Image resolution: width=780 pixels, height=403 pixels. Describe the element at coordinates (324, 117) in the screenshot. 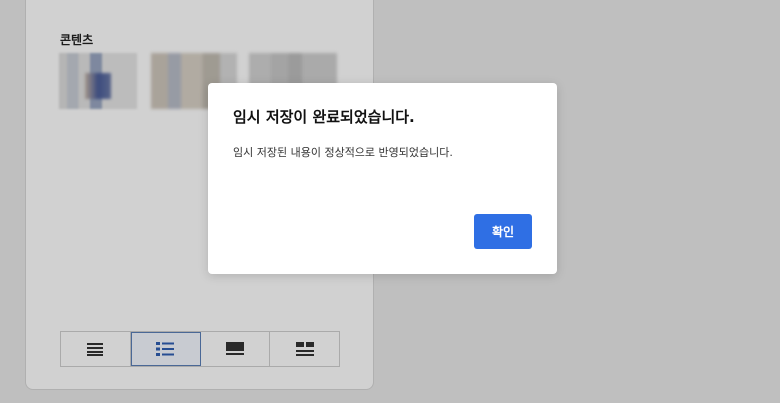

I see `dialog-title: 임시 저장이 완료되었습니다.` at that location.